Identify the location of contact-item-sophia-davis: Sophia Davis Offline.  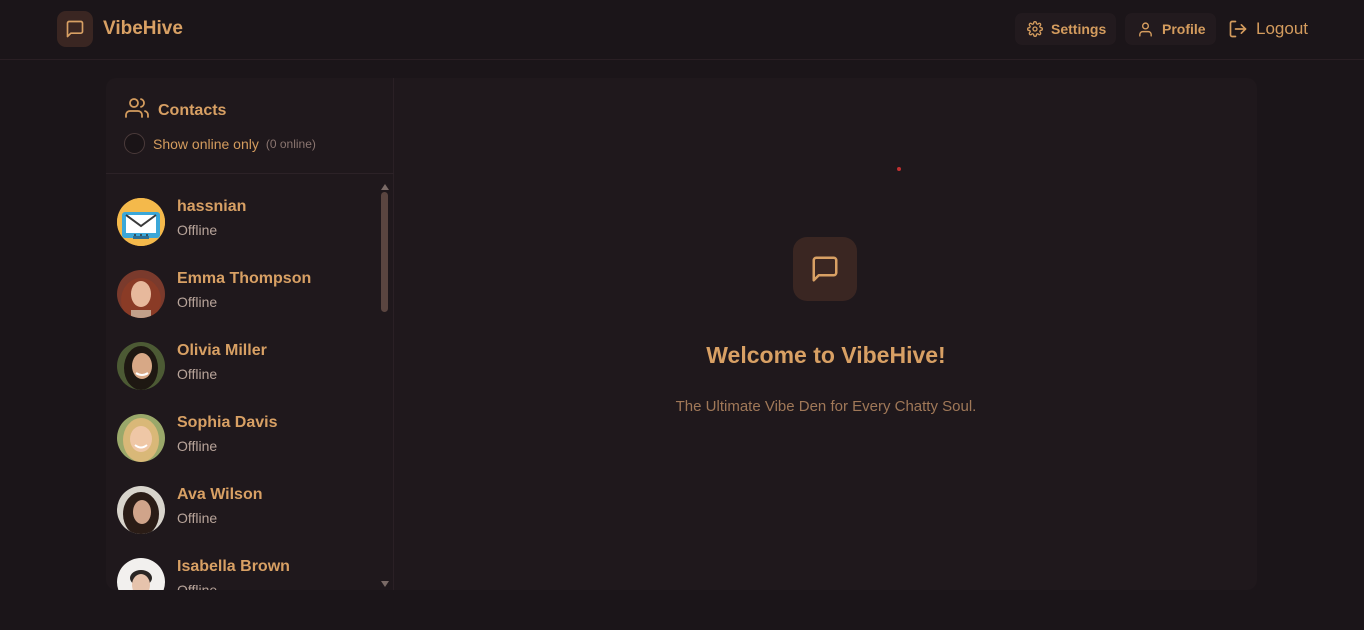
(243, 438).